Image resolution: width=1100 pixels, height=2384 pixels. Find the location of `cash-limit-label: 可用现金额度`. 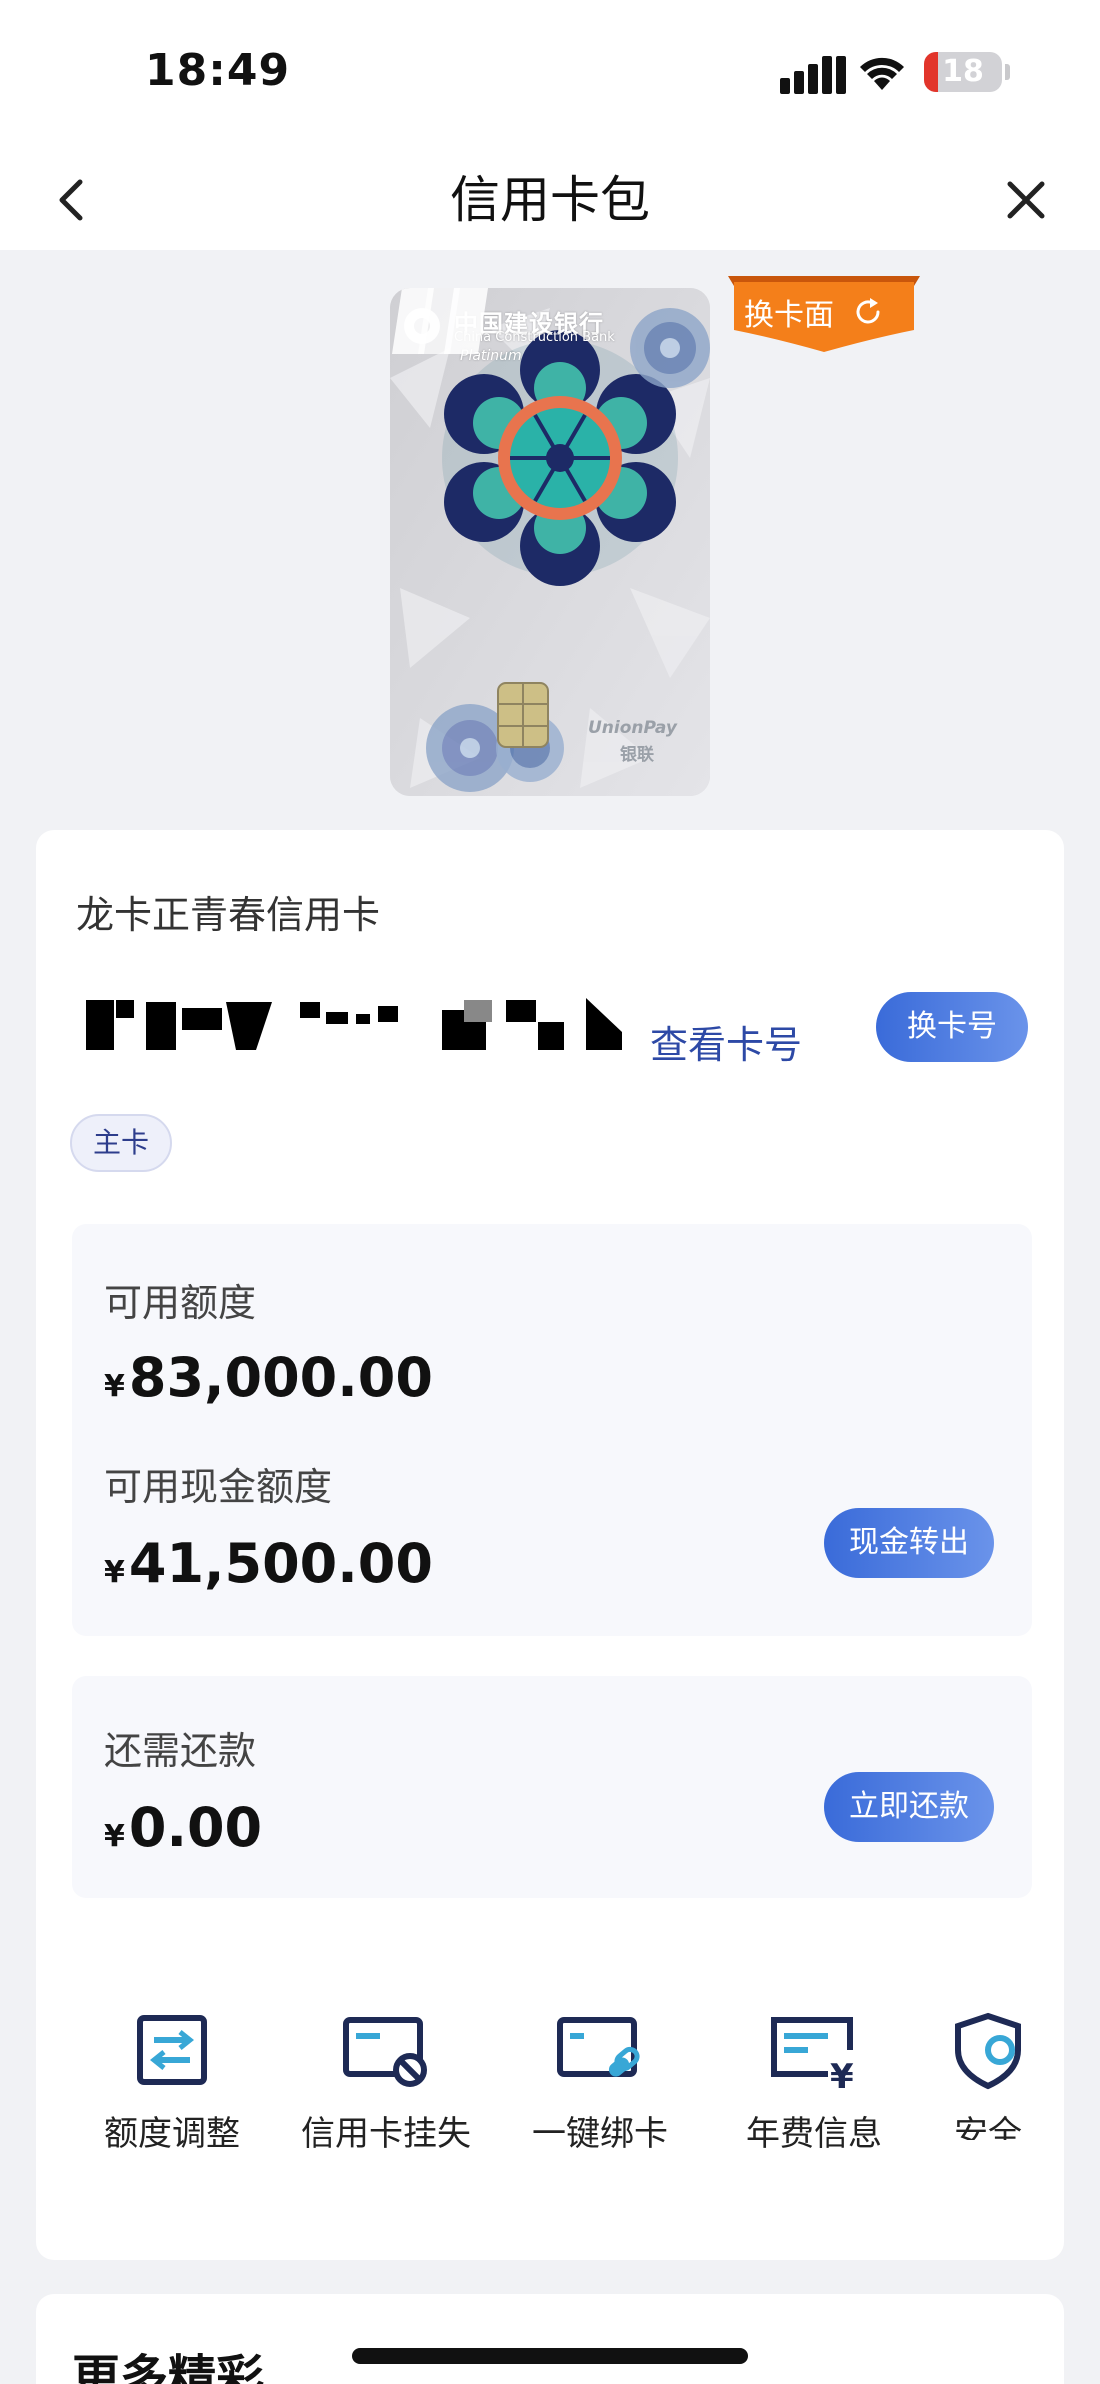

cash-limit-label: 可用现金额度 is located at coordinates (218, 1487).